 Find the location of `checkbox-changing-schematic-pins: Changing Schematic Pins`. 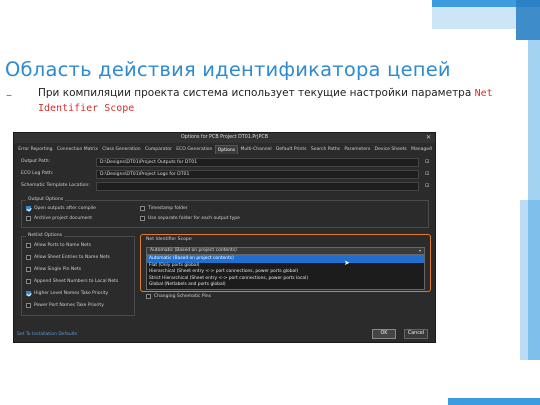

checkbox-changing-schematic-pins: Changing Schematic Pins is located at coordinates (178, 297).